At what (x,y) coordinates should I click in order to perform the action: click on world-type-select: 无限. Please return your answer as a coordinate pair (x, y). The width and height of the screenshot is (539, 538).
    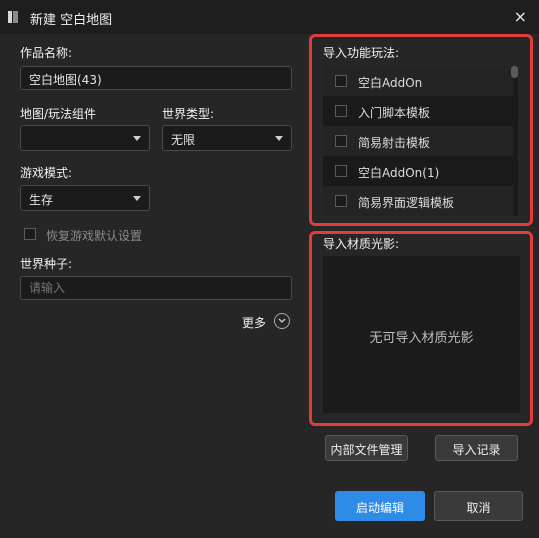
    Looking at the image, I should click on (227, 138).